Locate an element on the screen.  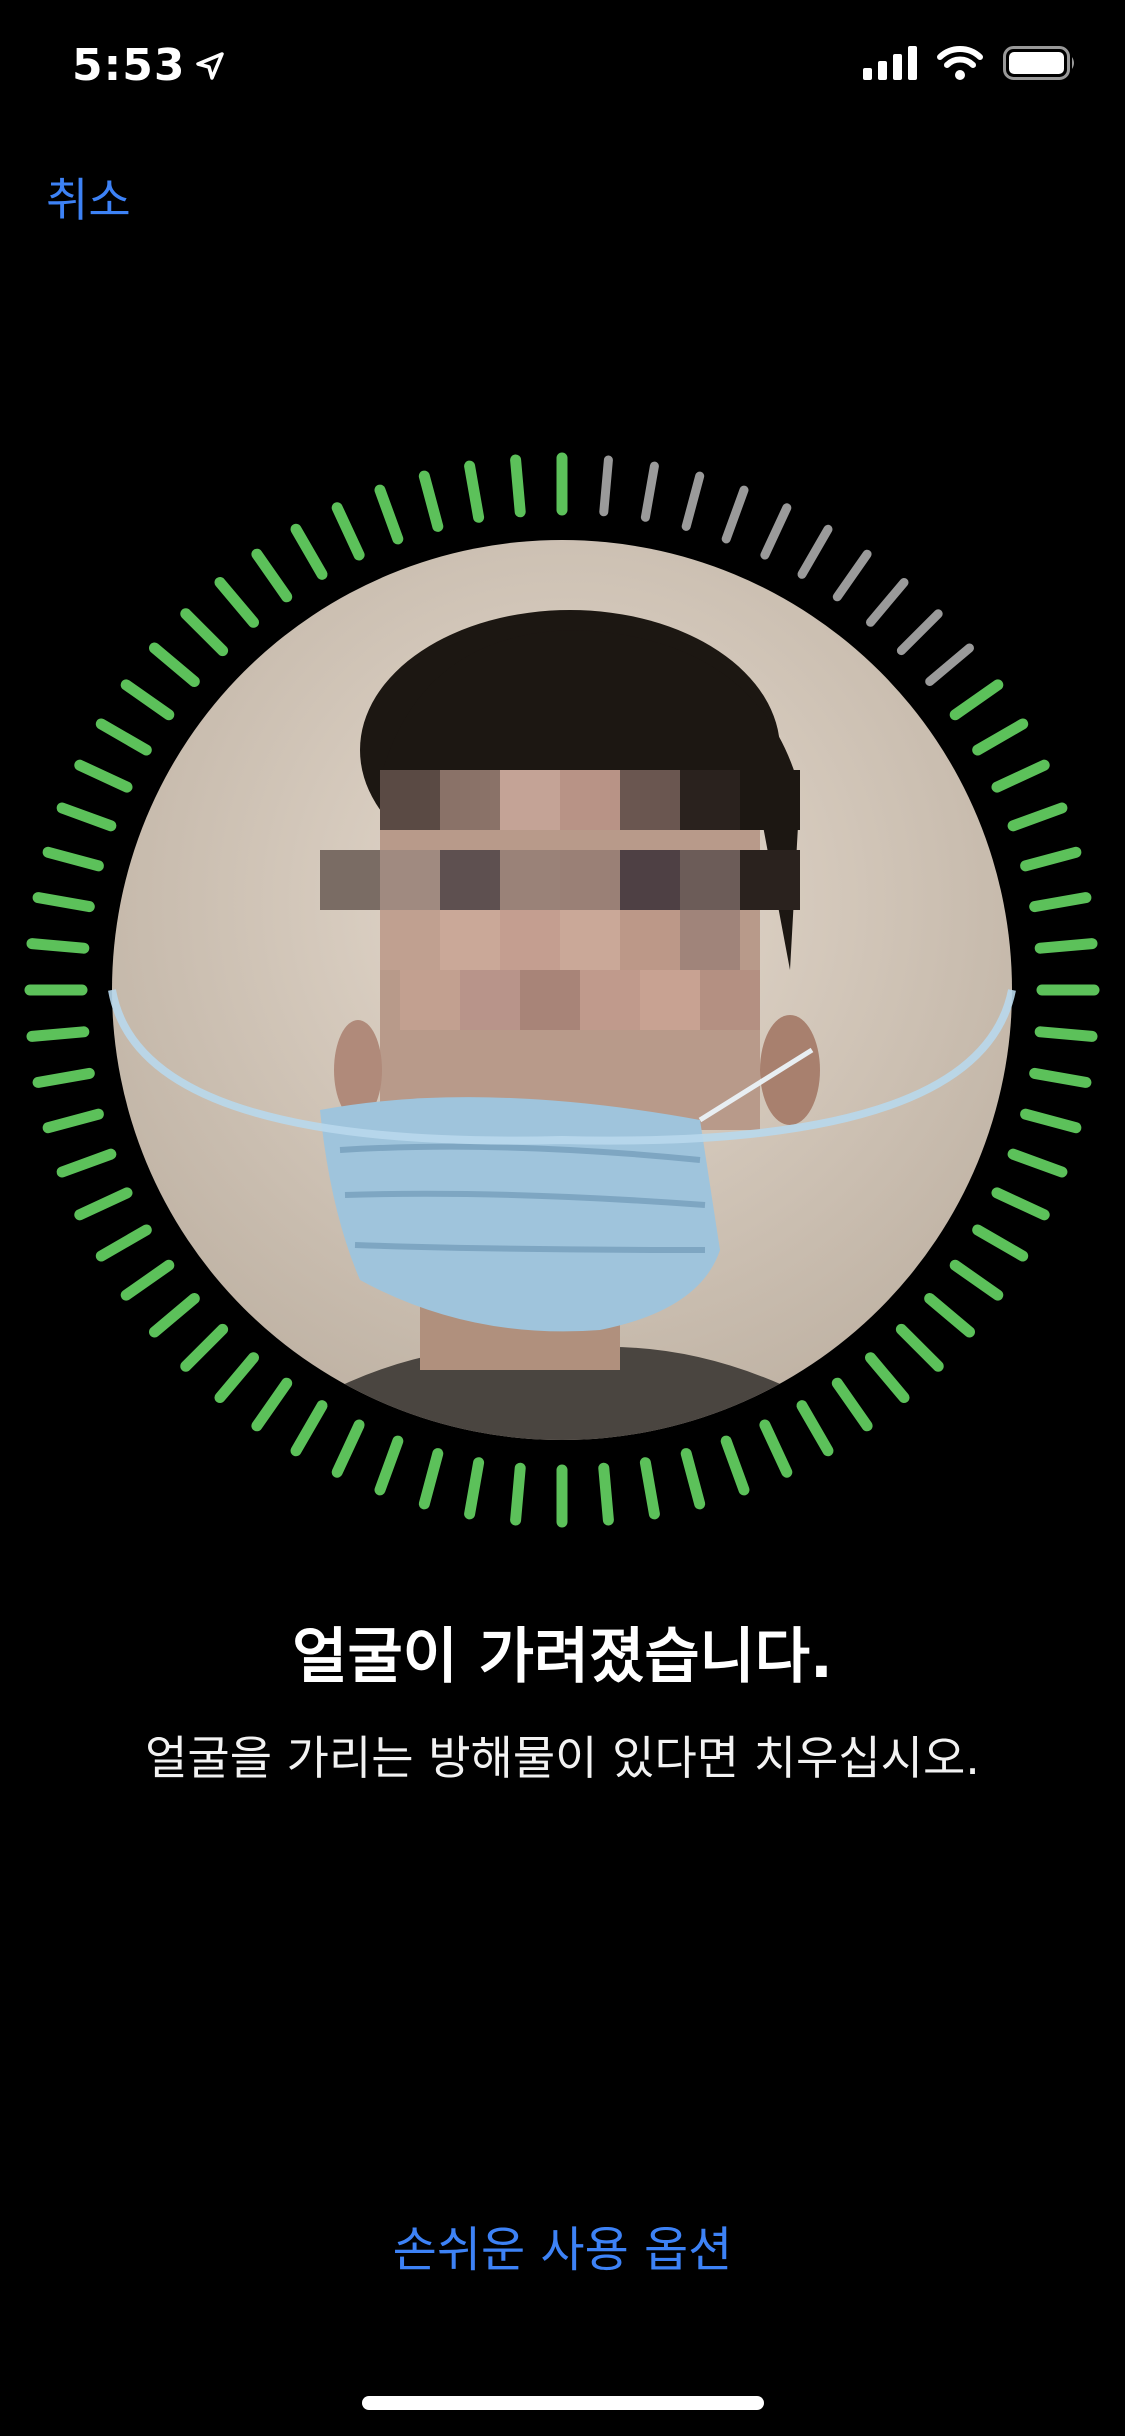
status-bar: 5:53 is located at coordinates (562, 70).